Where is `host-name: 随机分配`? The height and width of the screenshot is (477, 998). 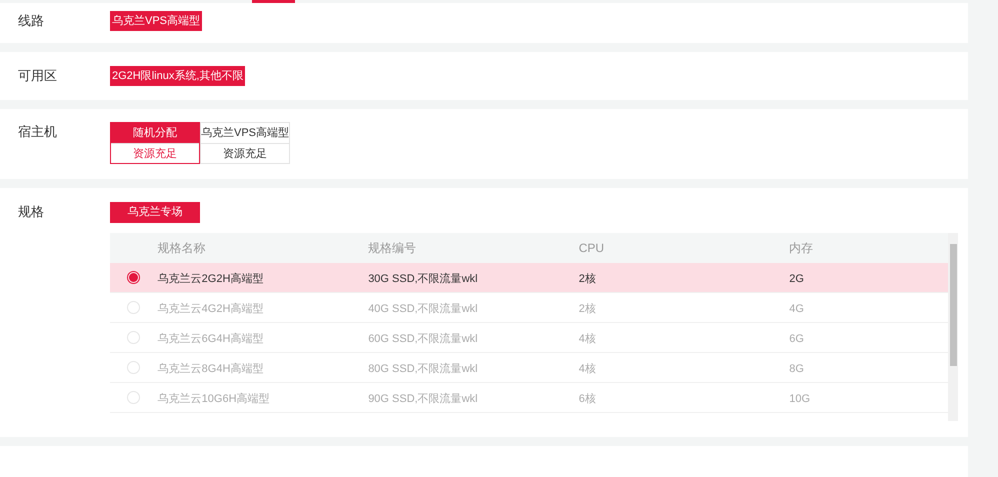
host-name: 随机分配 is located at coordinates (155, 133).